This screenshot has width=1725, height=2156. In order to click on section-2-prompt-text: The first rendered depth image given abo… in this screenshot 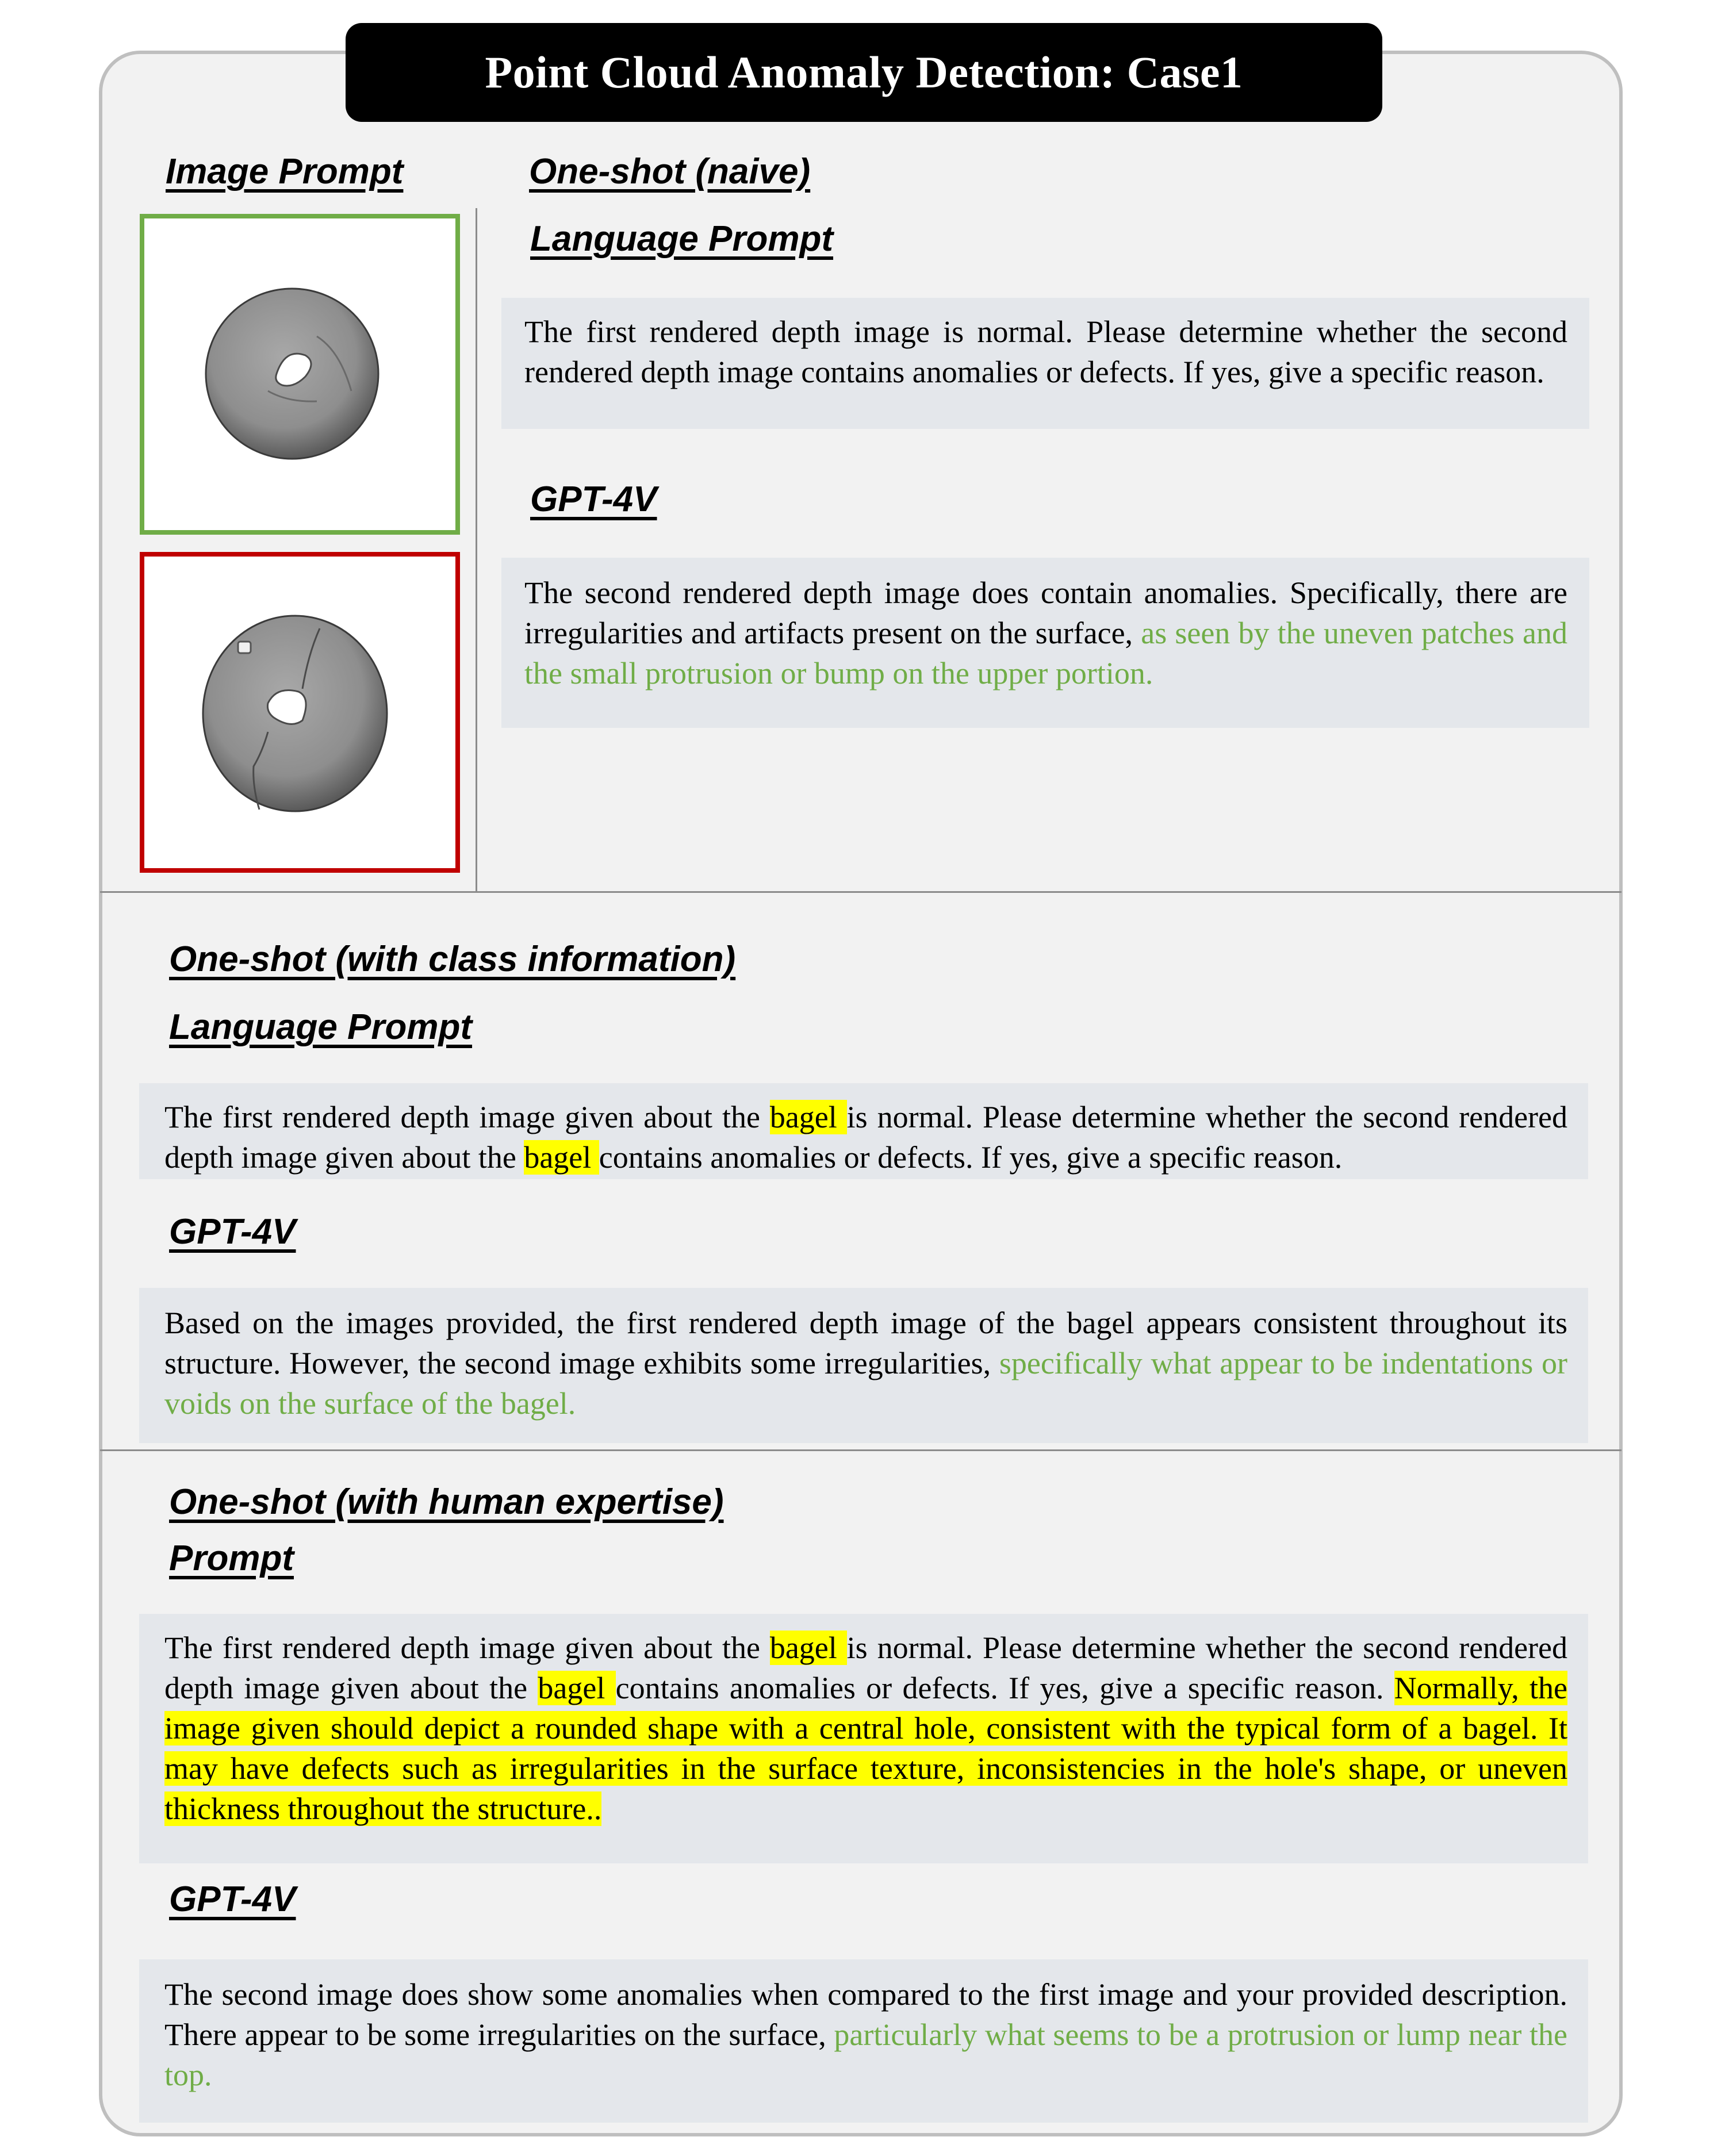, I will do `click(865, 1137)`.